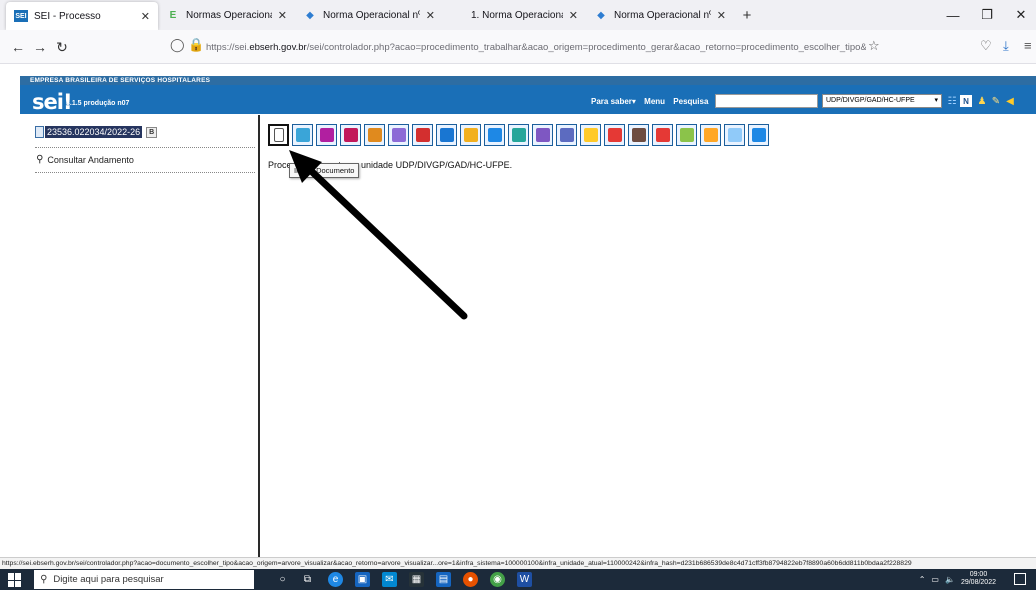 The height and width of the screenshot is (590, 1036). What do you see at coordinates (229, 15) in the screenshot?
I see `browser-tab-label: Normas Operacionais DGP - Int` at bounding box center [229, 15].